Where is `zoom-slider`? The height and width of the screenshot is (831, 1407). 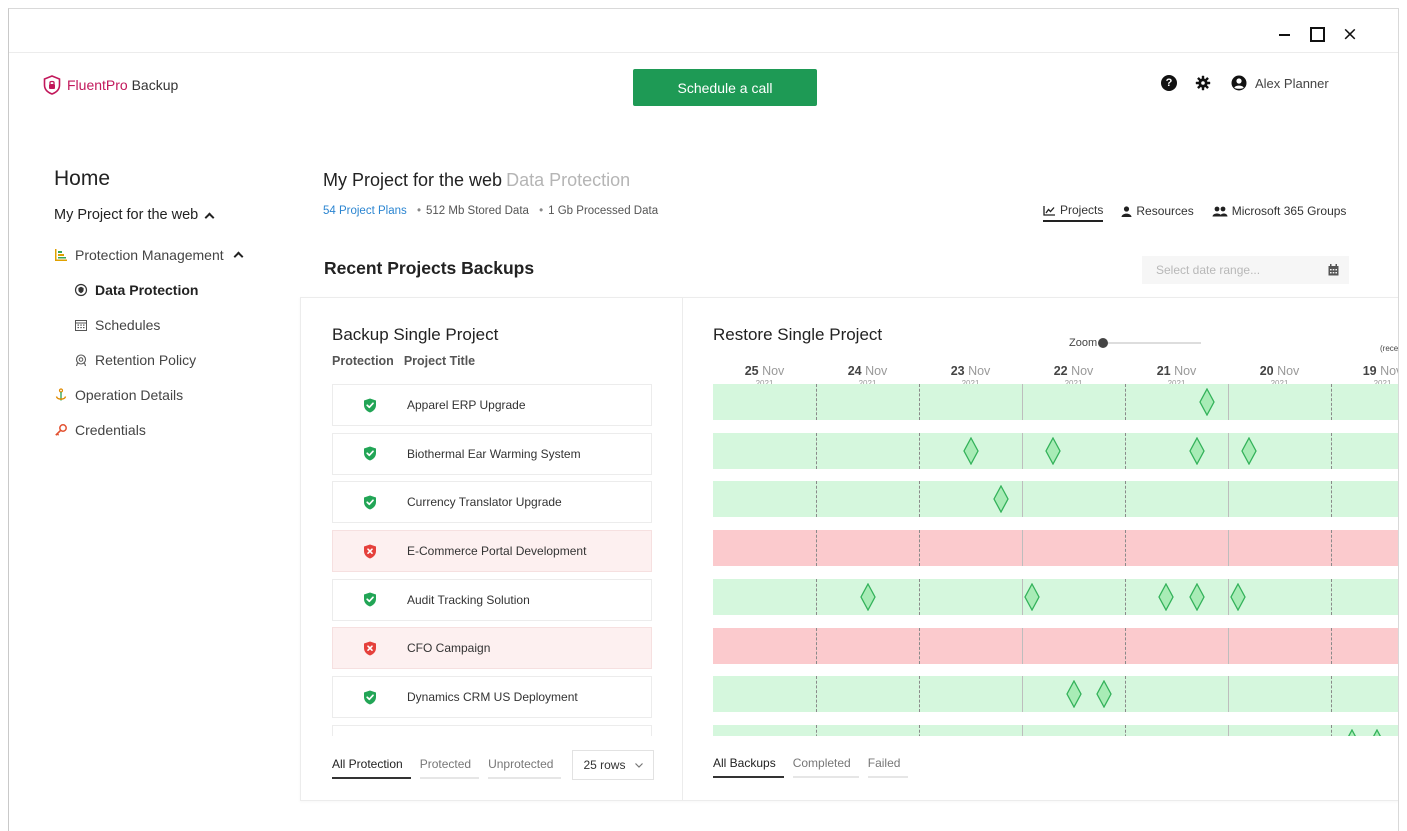
zoom-slider is located at coordinates (1150, 343).